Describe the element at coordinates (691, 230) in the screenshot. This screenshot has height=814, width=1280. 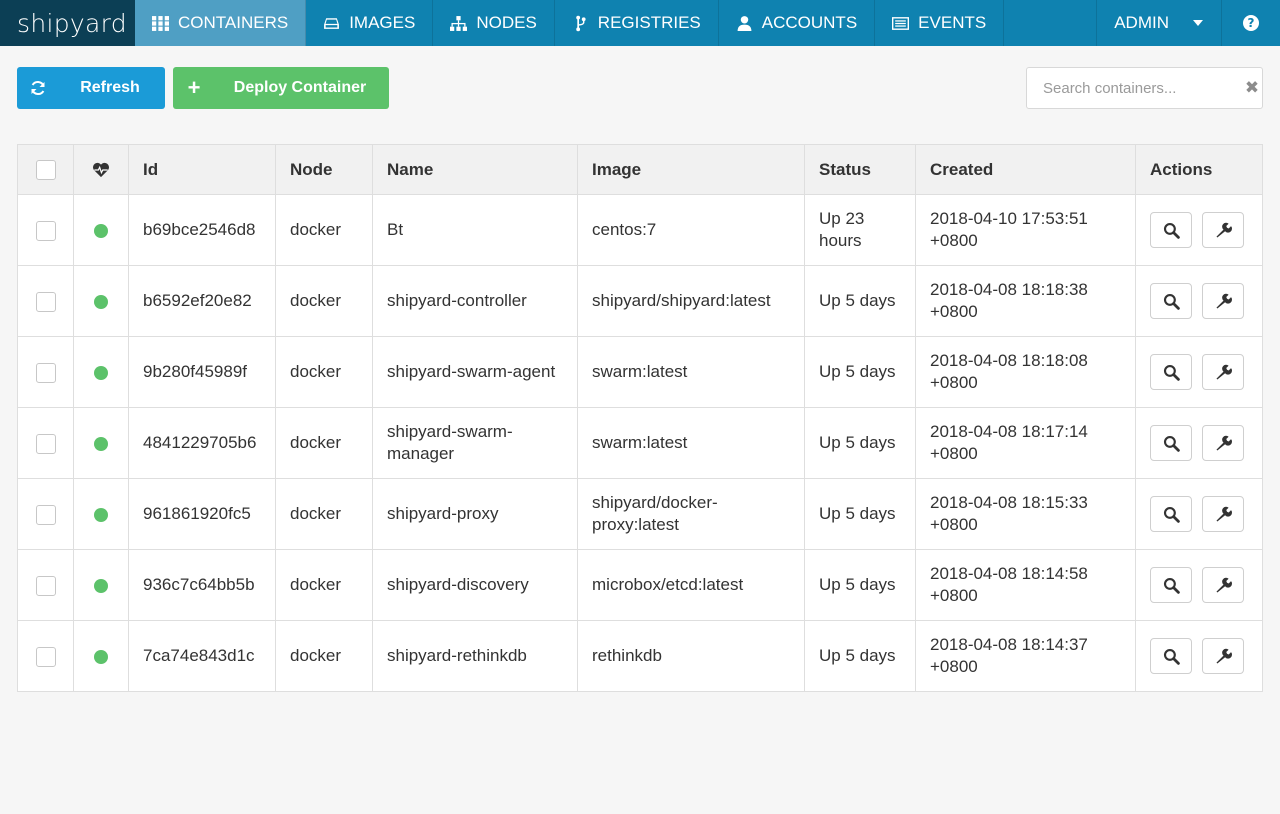
I see `container-image: centos:7` at that location.